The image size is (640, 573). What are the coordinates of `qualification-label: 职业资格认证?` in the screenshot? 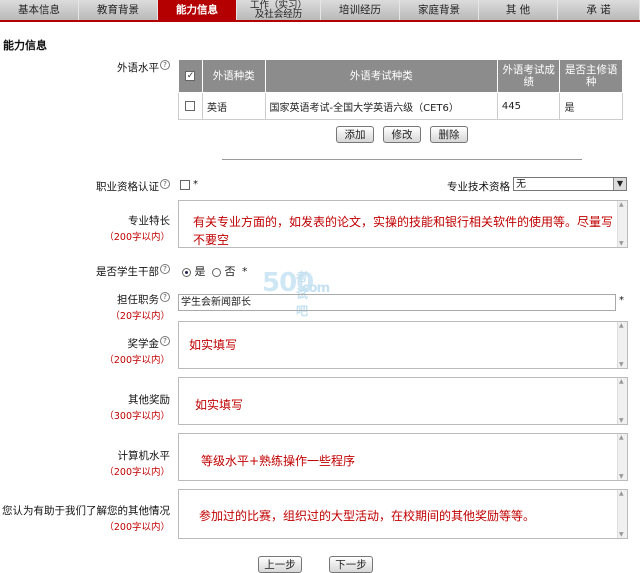 It's located at (120, 186).